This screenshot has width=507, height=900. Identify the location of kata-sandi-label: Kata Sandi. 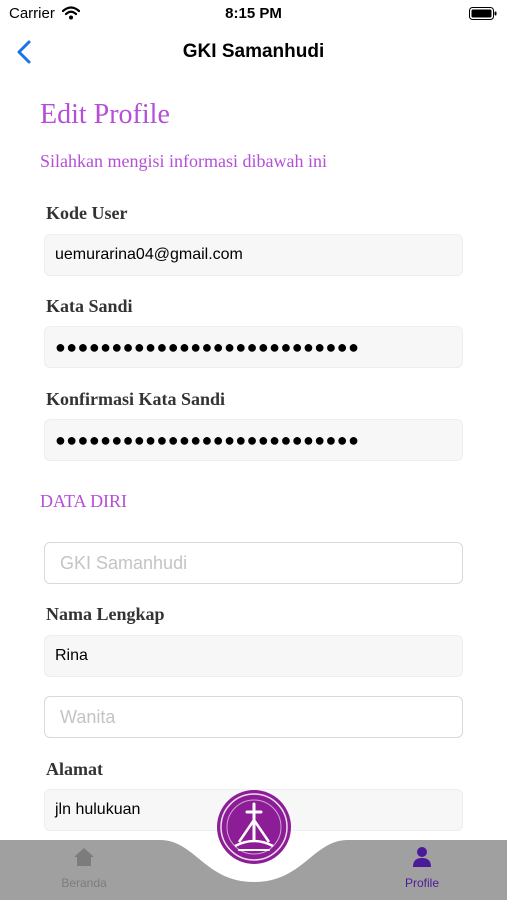
(89, 306).